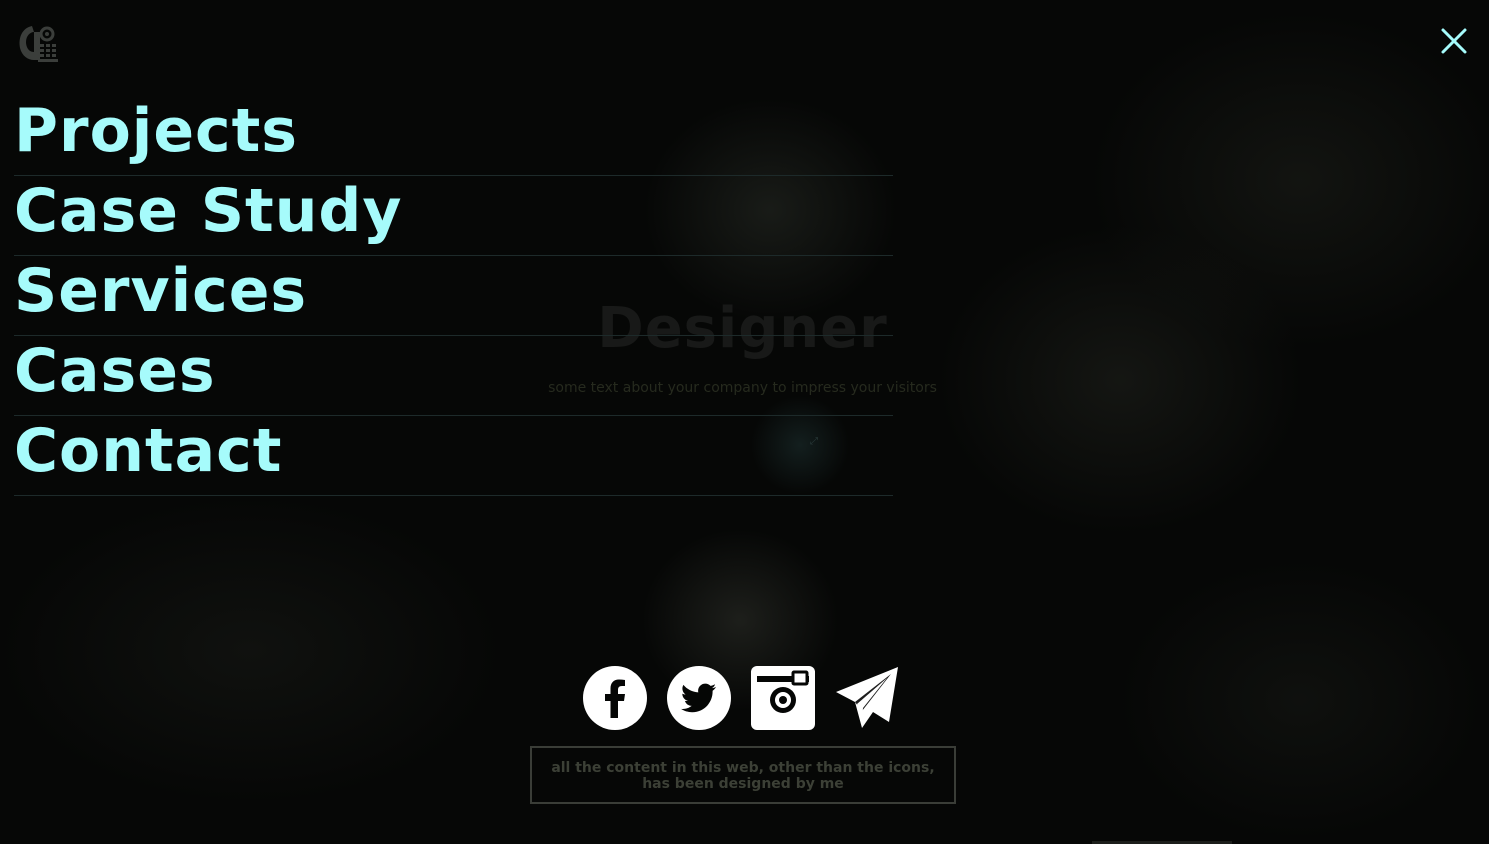 The width and height of the screenshot is (1489, 844). What do you see at coordinates (453, 216) in the screenshot?
I see `menu-item-case-study: Case Study` at bounding box center [453, 216].